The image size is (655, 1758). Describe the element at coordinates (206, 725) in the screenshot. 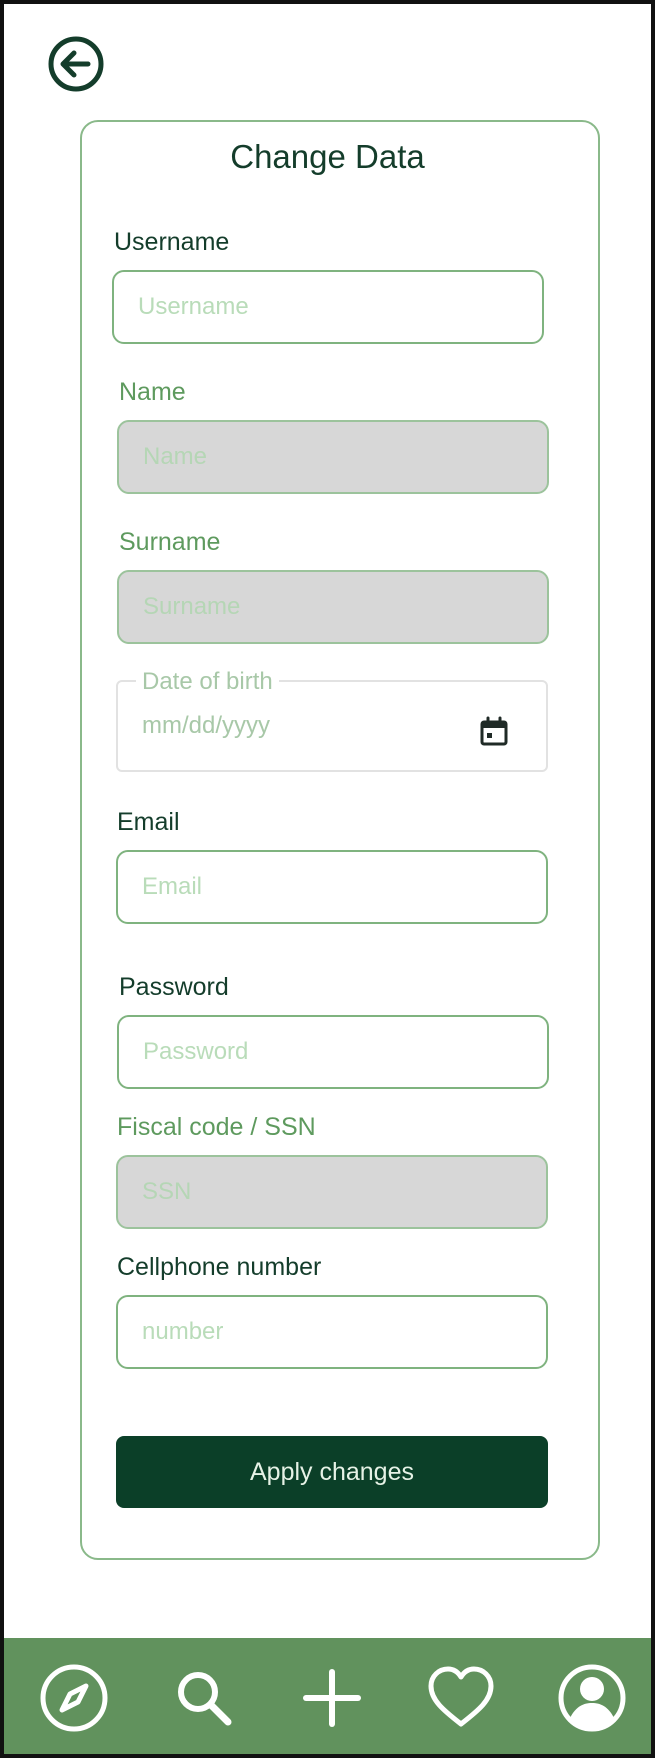

I see `date-of-birth-value: mm/dd/yyyy` at that location.